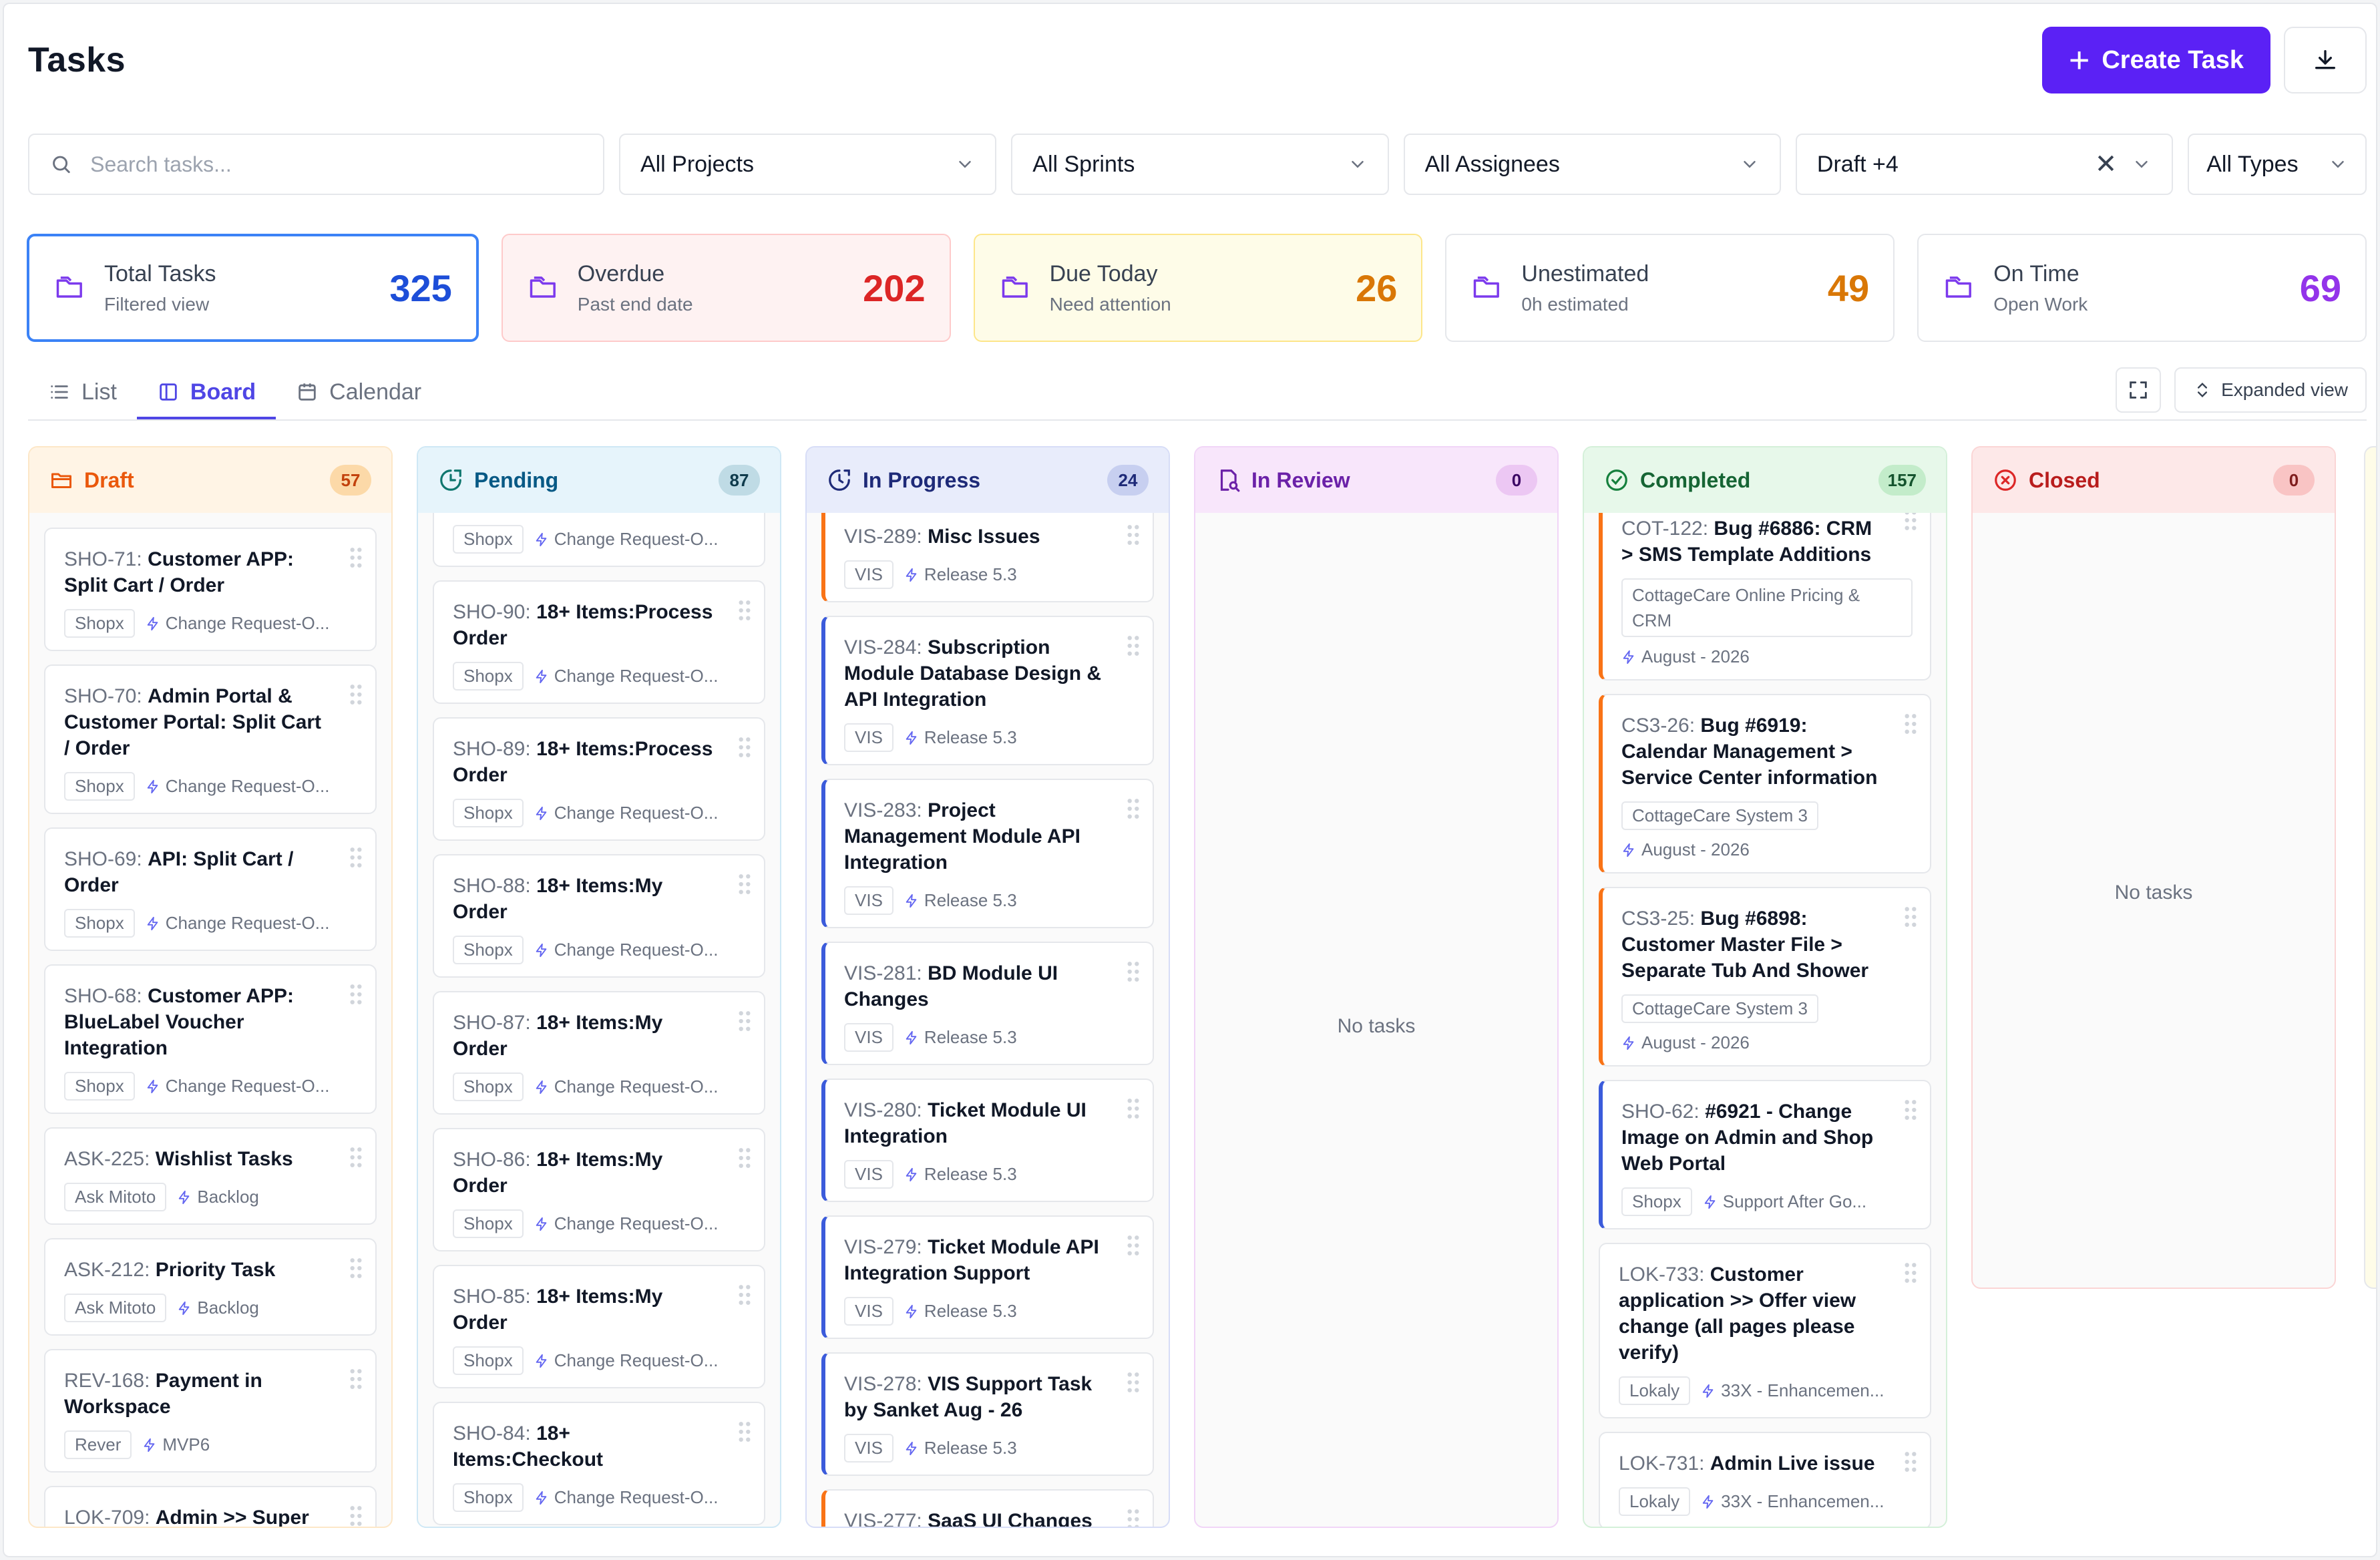 The image size is (2380, 1560). I want to click on tab-list: List, so click(82, 393).